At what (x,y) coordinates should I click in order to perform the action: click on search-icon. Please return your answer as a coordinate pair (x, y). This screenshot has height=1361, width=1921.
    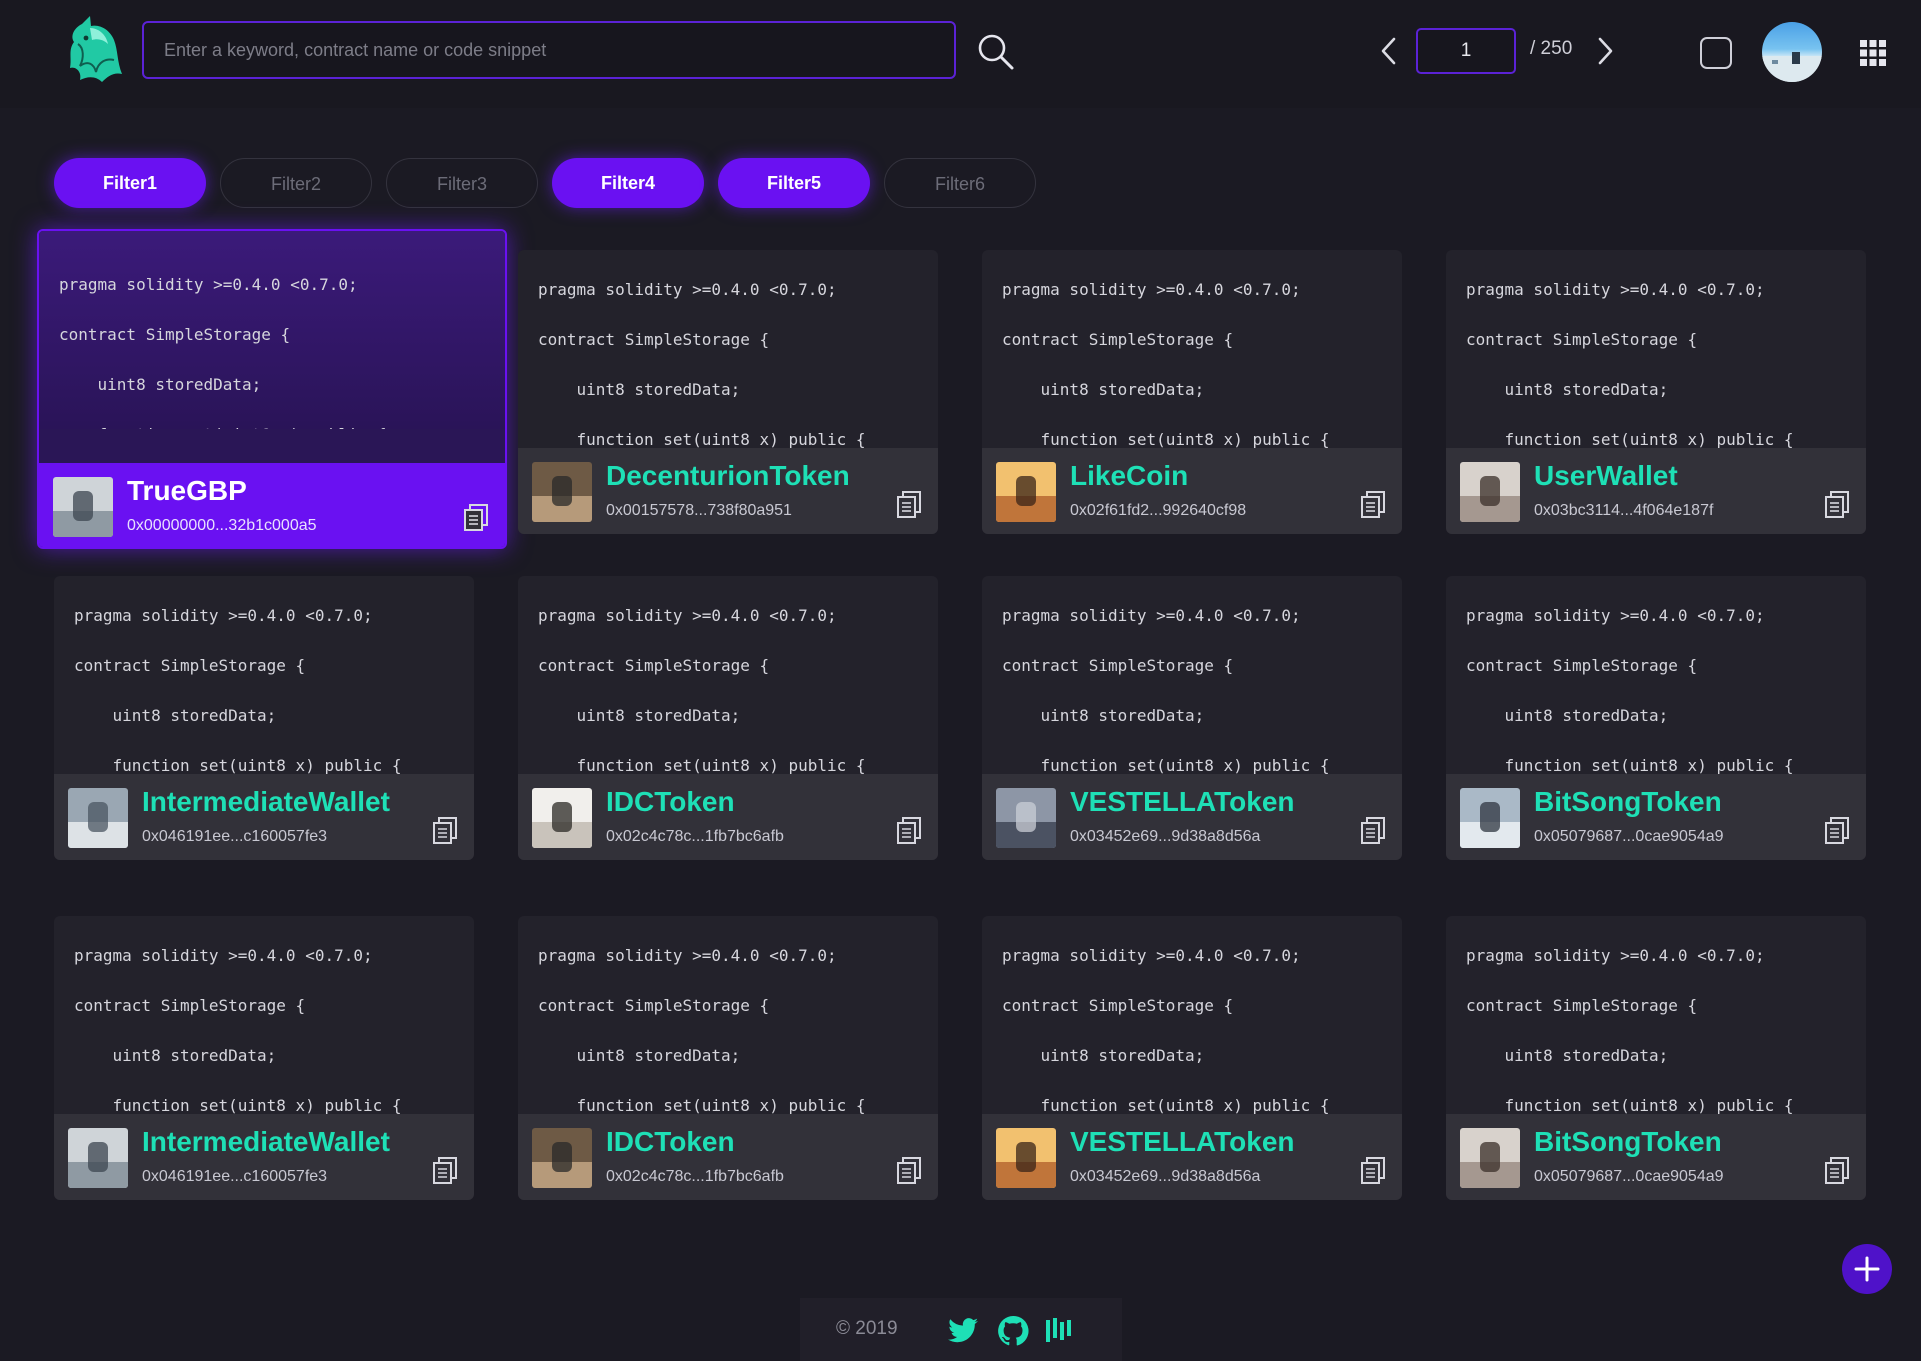
    Looking at the image, I should click on (996, 52).